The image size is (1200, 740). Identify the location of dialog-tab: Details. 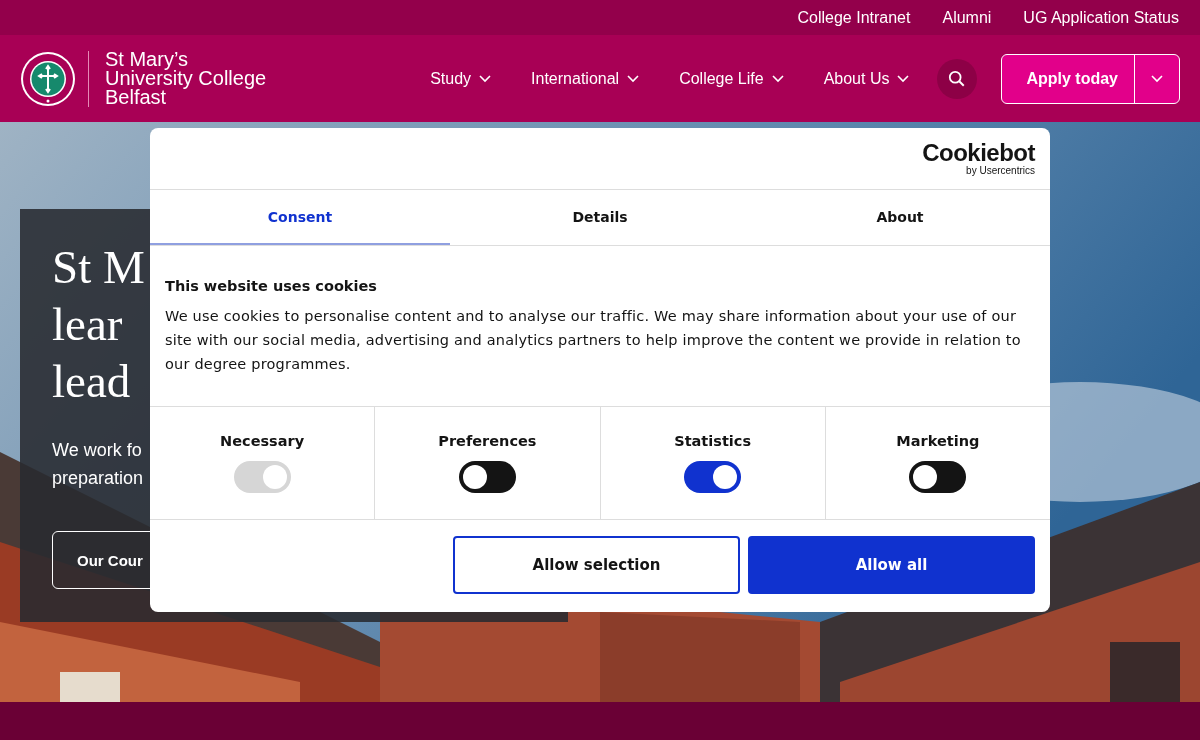
(600, 217).